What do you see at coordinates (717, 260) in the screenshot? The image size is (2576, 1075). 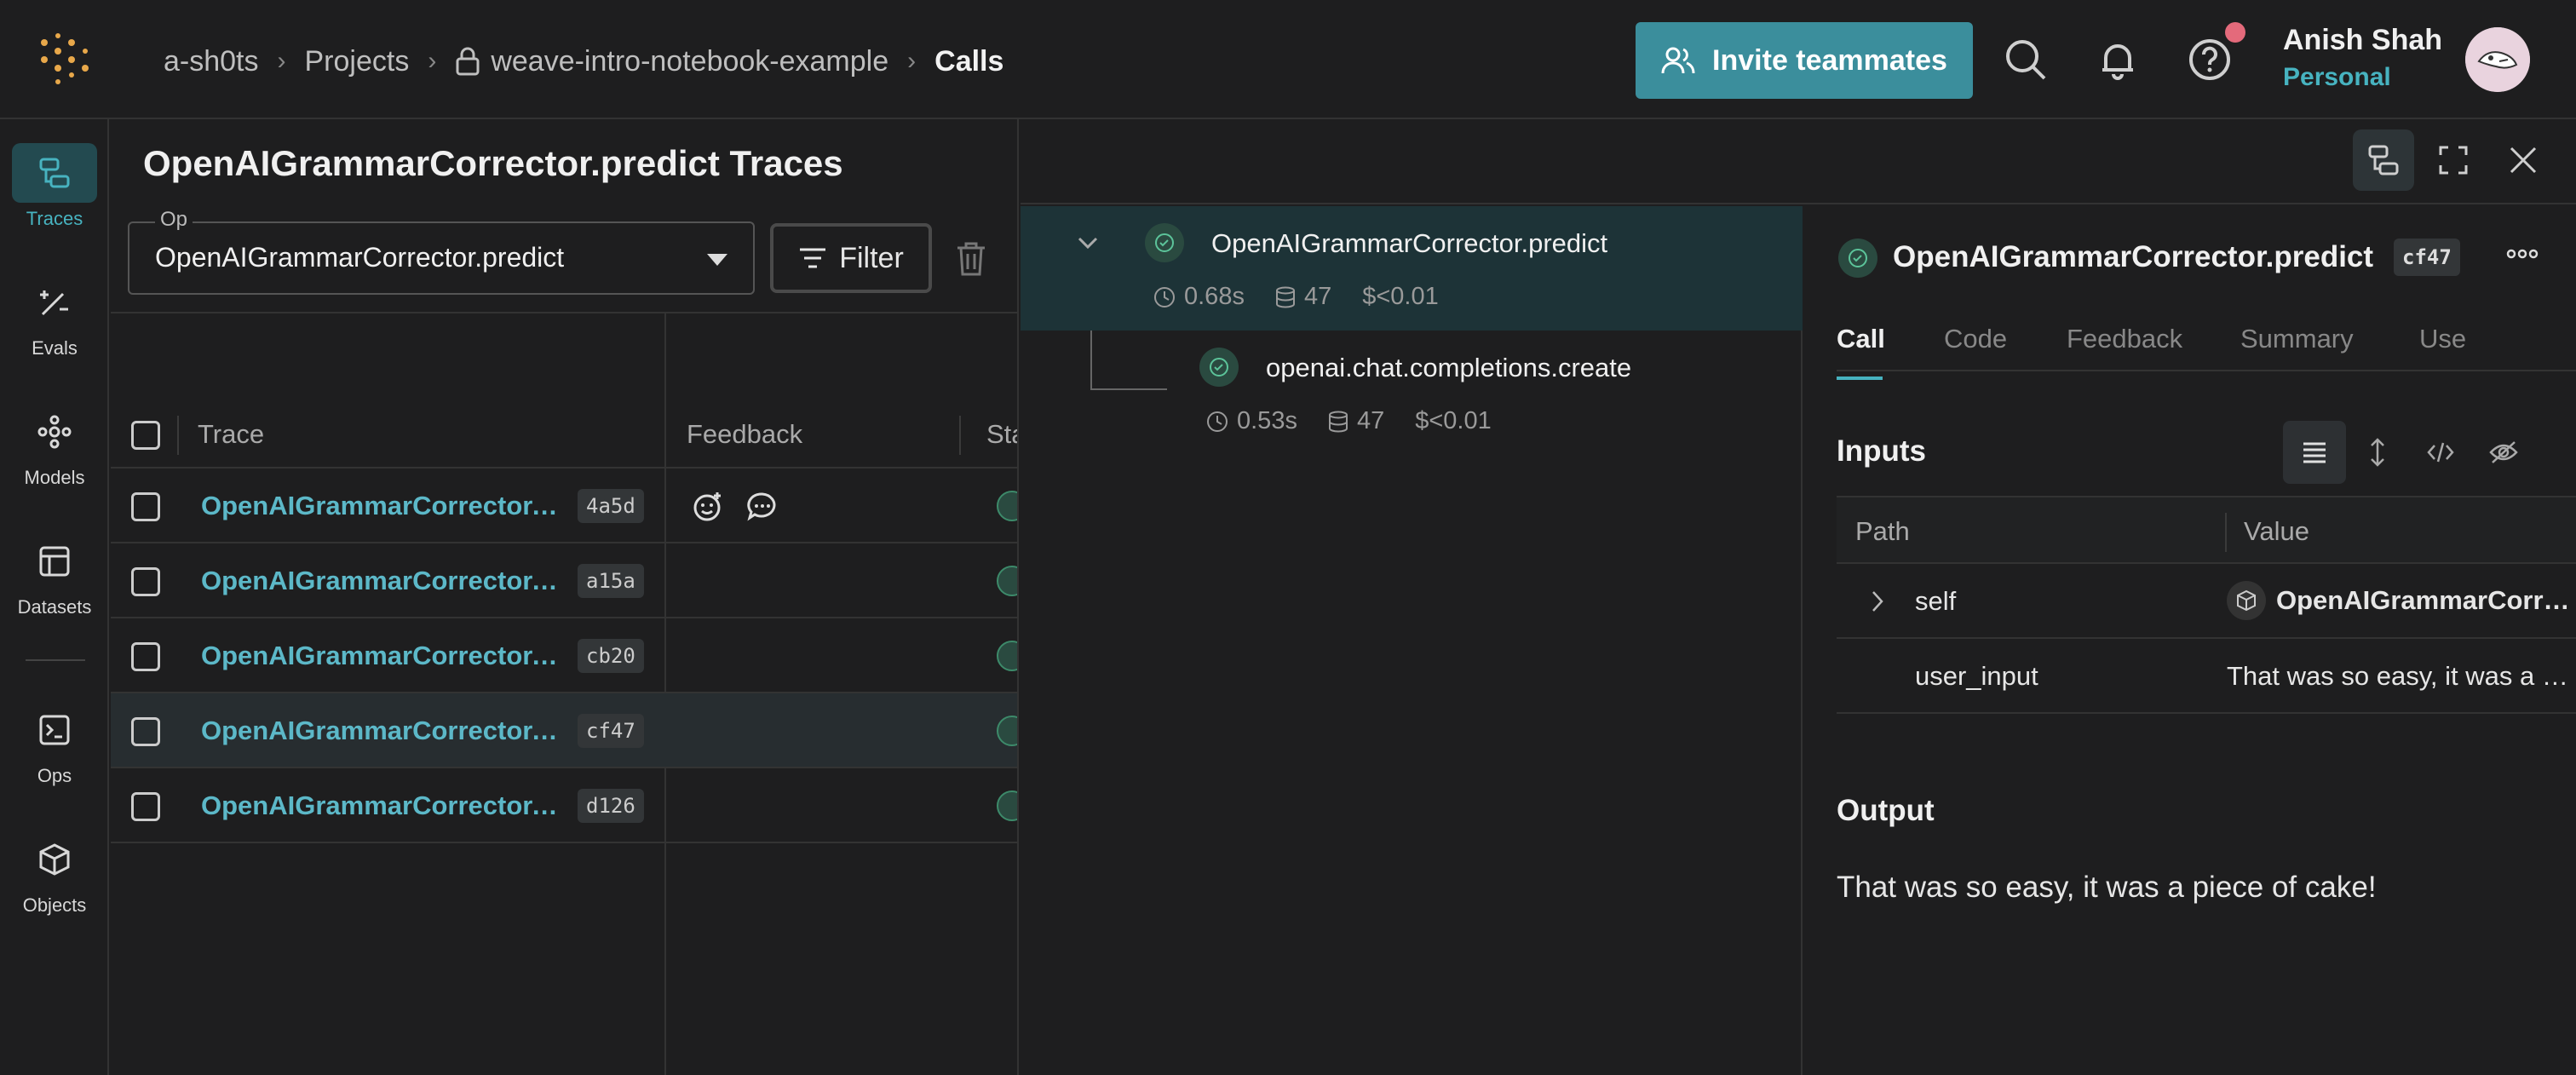 I see `caret-down-icon` at bounding box center [717, 260].